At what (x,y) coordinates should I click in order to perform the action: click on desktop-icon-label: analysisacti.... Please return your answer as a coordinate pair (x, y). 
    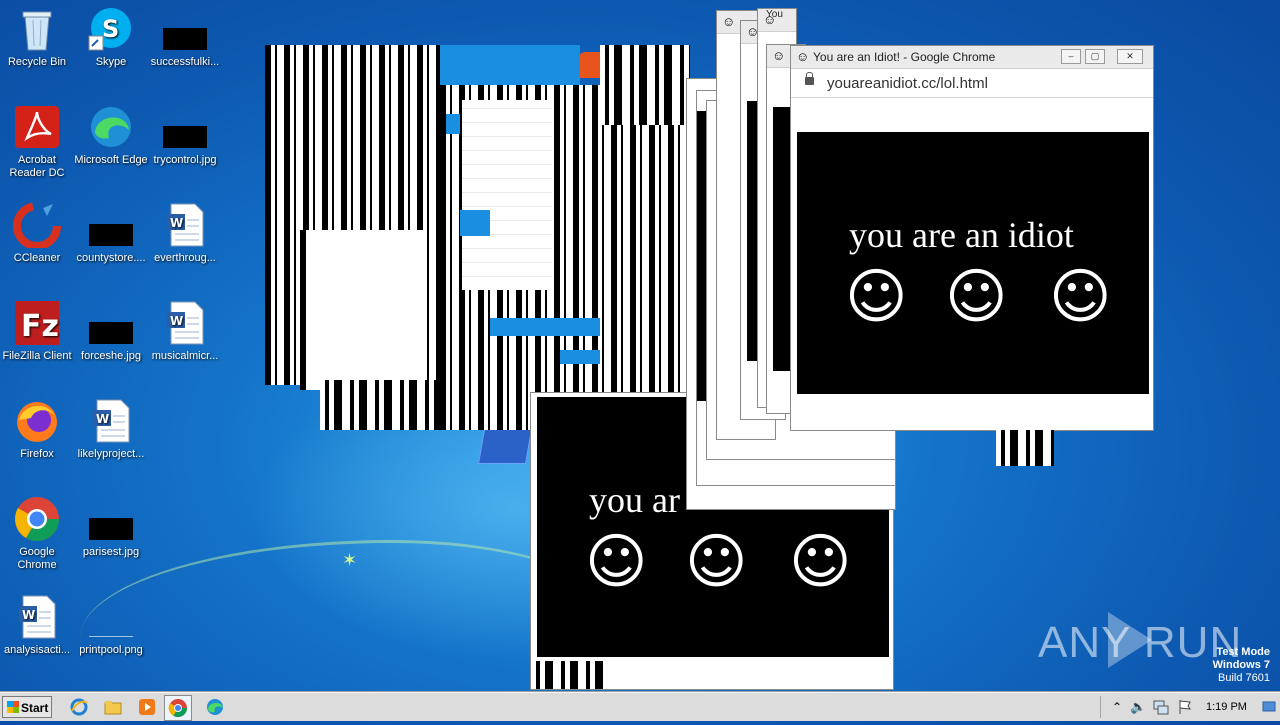
    Looking at the image, I should click on (37, 650).